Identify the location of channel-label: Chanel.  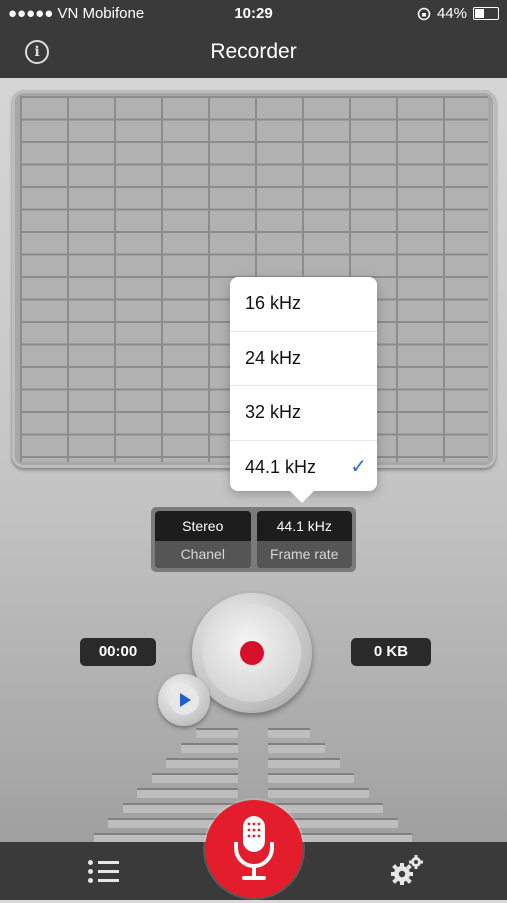
(203, 554).